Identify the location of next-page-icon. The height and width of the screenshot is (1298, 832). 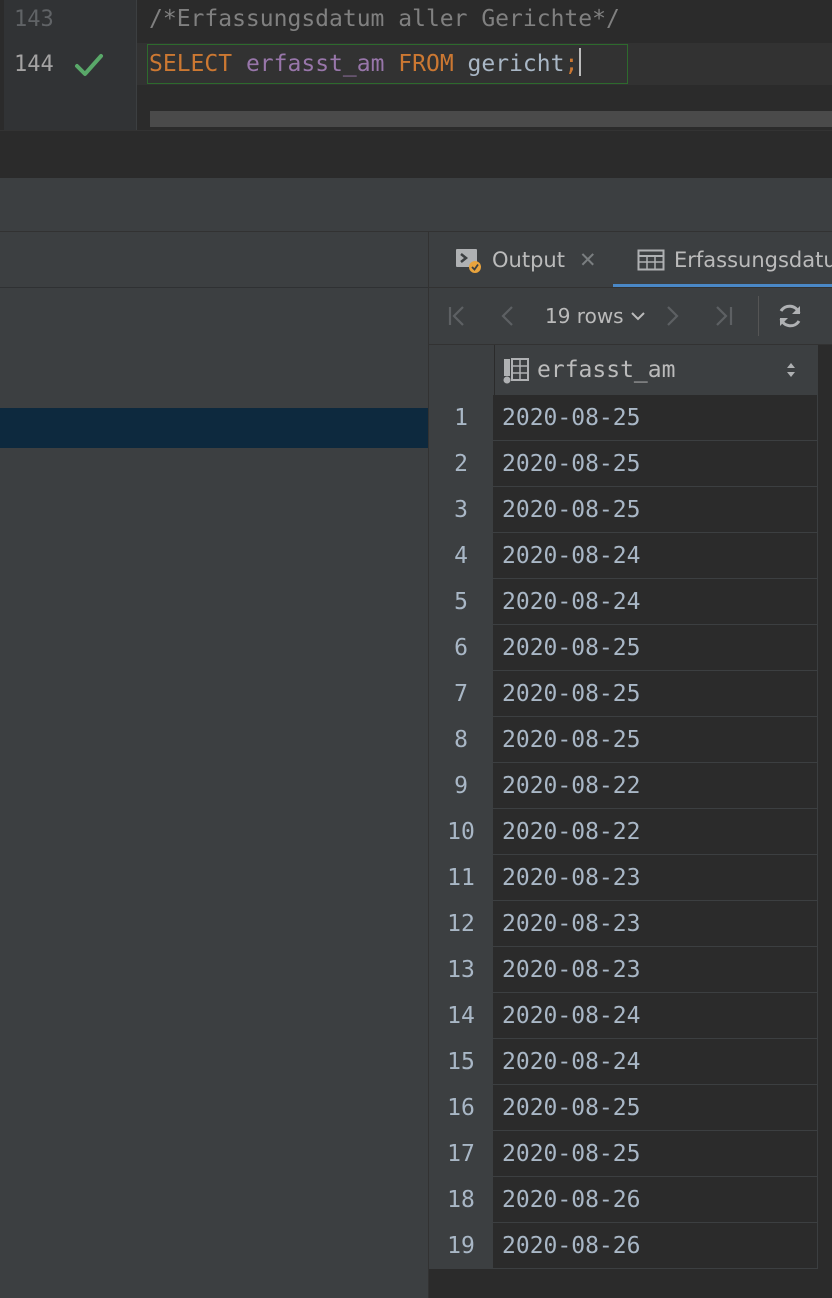
(672, 316).